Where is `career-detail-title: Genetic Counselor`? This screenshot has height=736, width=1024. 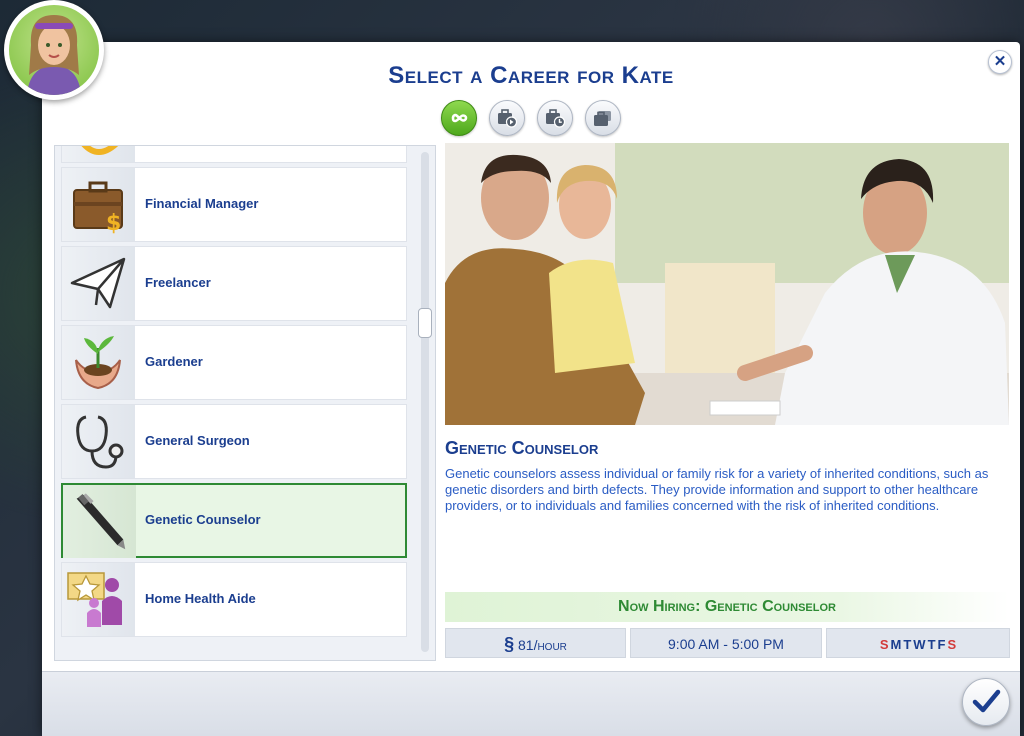
career-detail-title: Genetic Counselor is located at coordinates (522, 448).